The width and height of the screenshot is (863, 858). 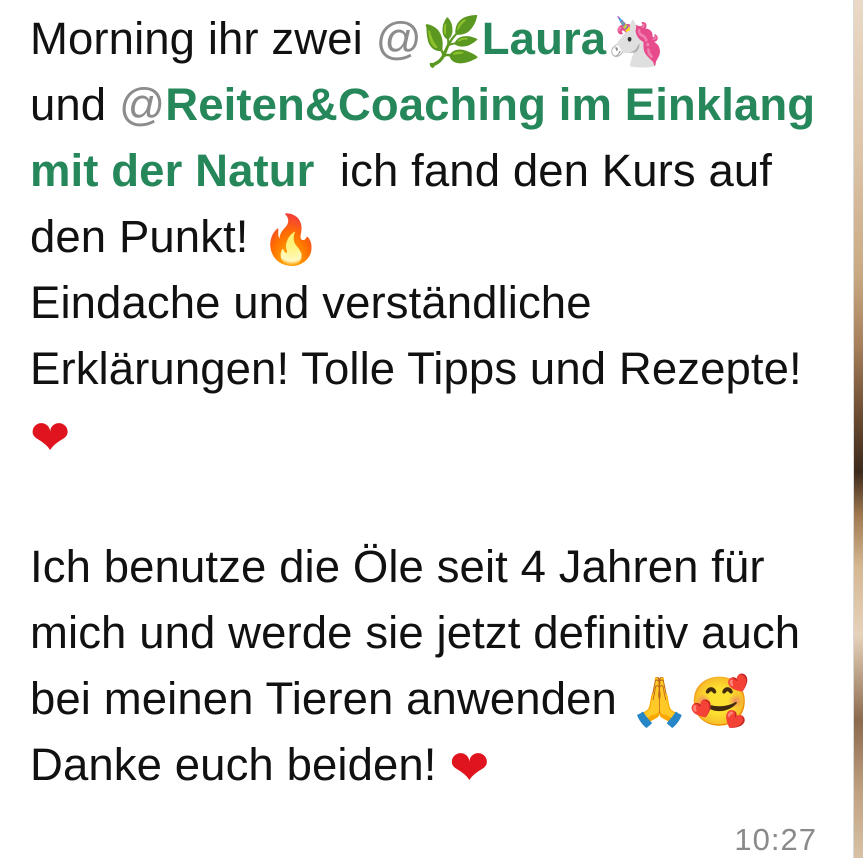 What do you see at coordinates (719, 702) in the screenshot?
I see `smiling-face-with-hearts-icon: 🥰` at bounding box center [719, 702].